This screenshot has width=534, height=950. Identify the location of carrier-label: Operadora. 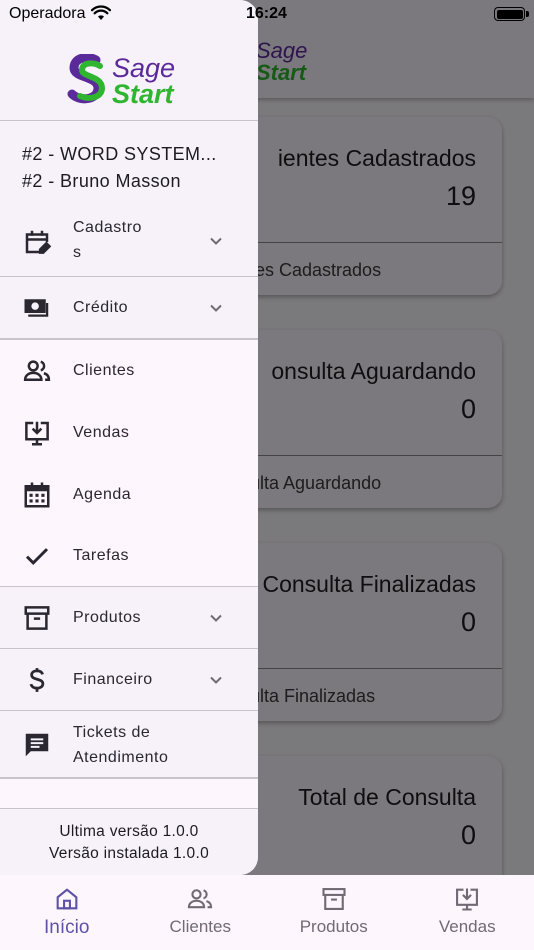
(47, 13).